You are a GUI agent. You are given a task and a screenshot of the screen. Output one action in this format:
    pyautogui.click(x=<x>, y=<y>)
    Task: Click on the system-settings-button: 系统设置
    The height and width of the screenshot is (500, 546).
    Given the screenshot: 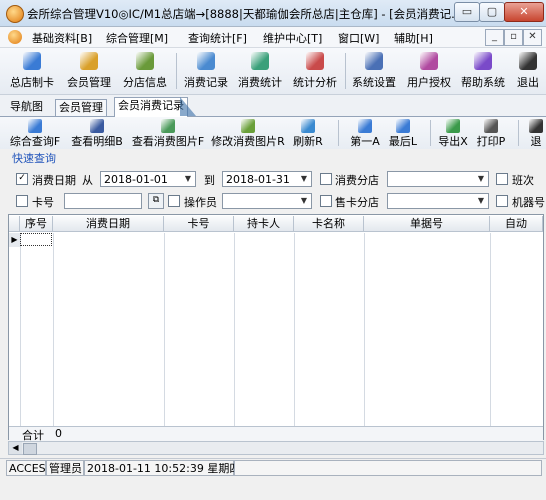 What is the action you would take?
    pyautogui.click(x=374, y=71)
    